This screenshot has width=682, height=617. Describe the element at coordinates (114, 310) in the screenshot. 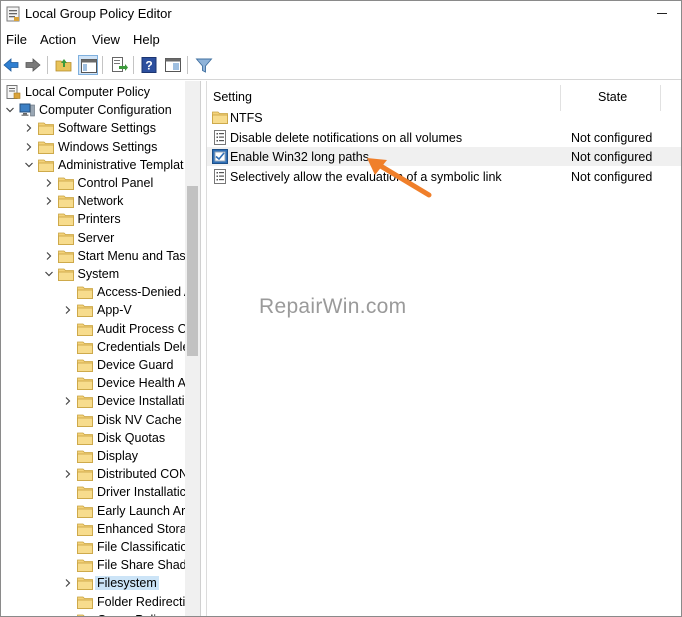

I see `tree-item-label: App-V` at that location.